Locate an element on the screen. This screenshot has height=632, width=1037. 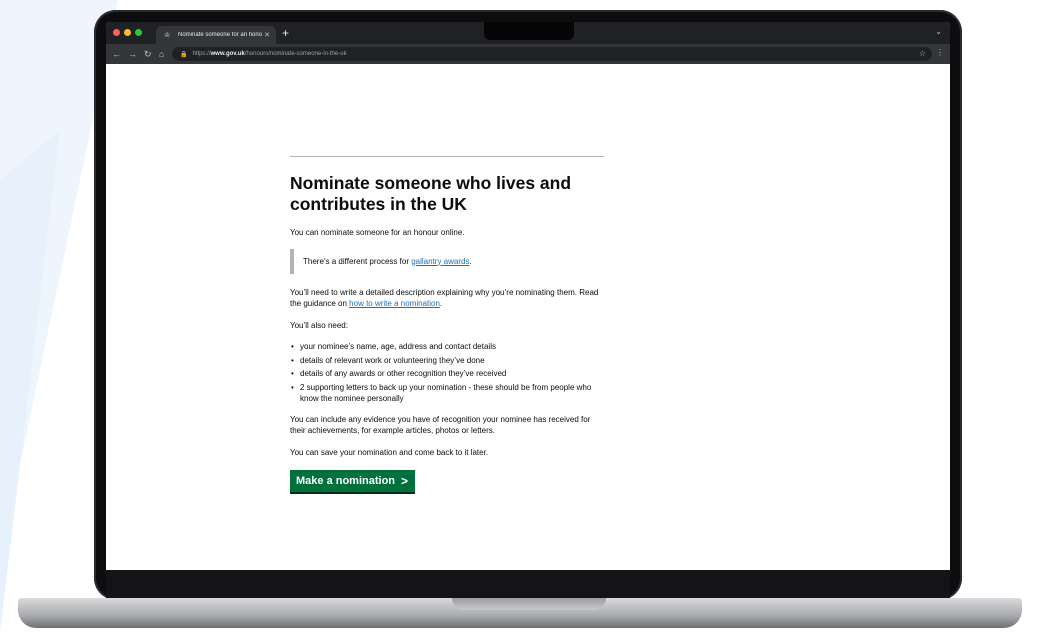
laptop-base-notch is located at coordinates (529, 604).